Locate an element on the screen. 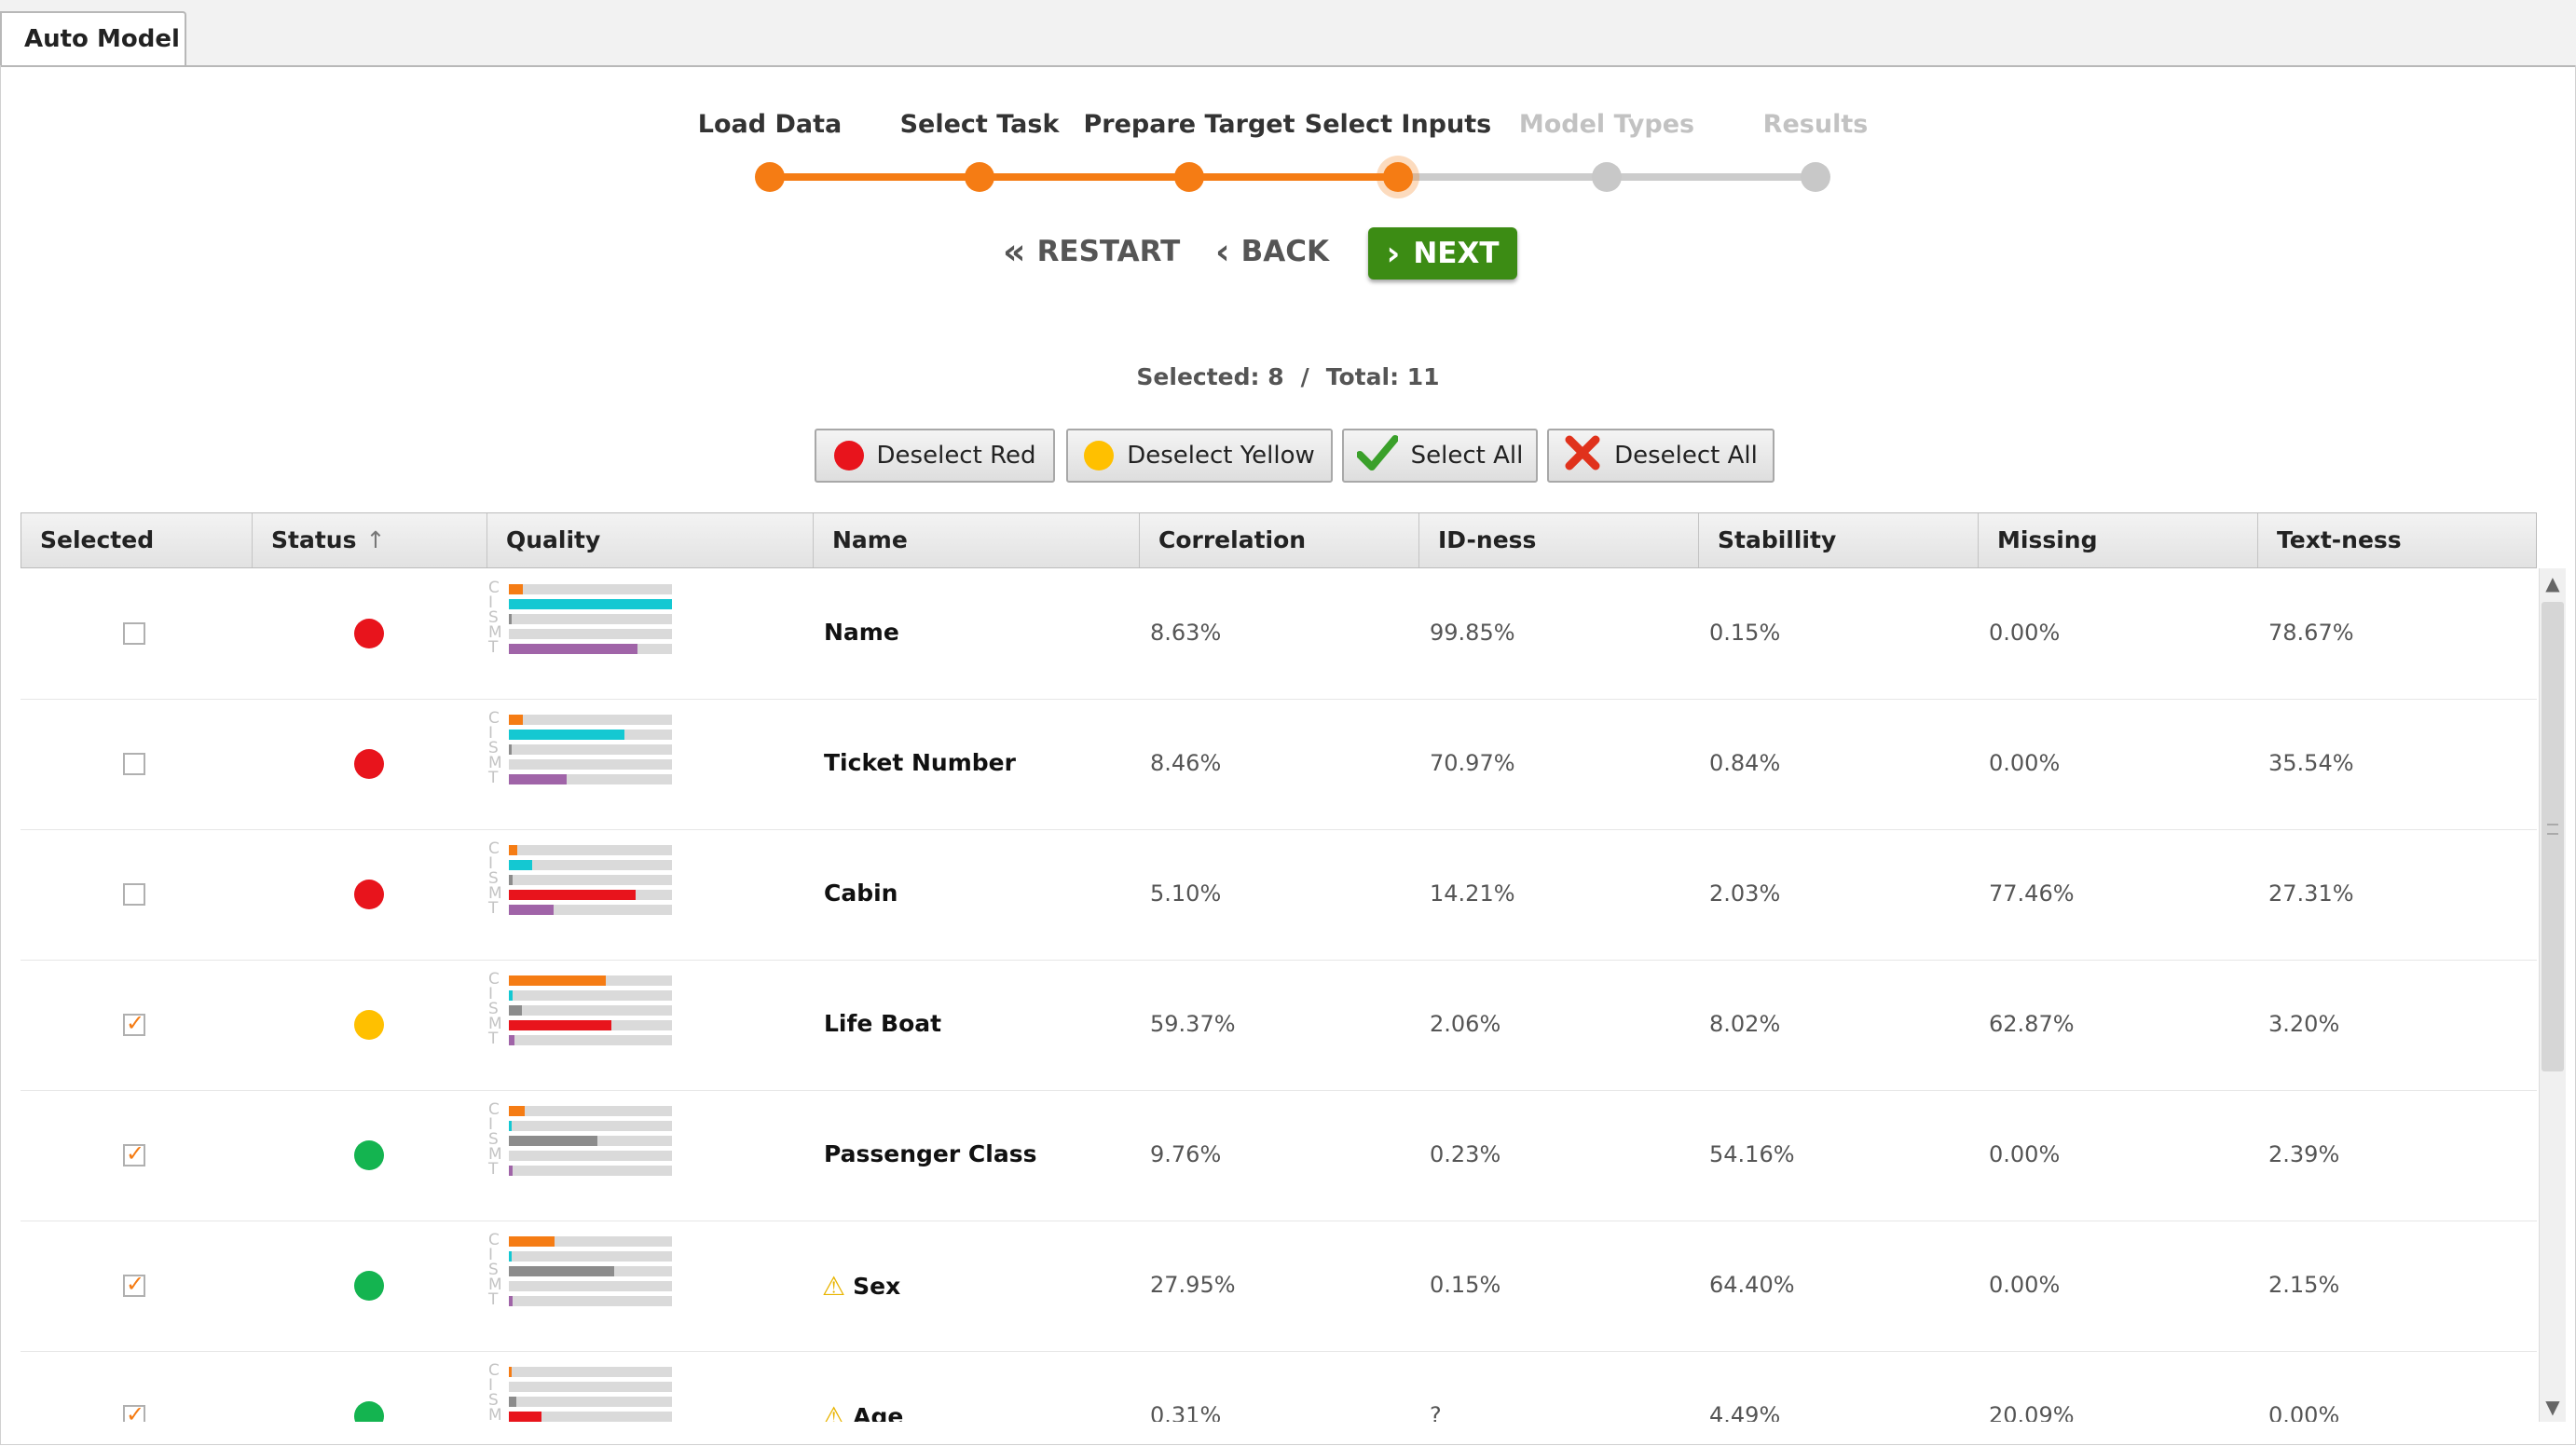 The width and height of the screenshot is (2576, 1446). selected-count: Selected: 8 is located at coordinates (1210, 376).